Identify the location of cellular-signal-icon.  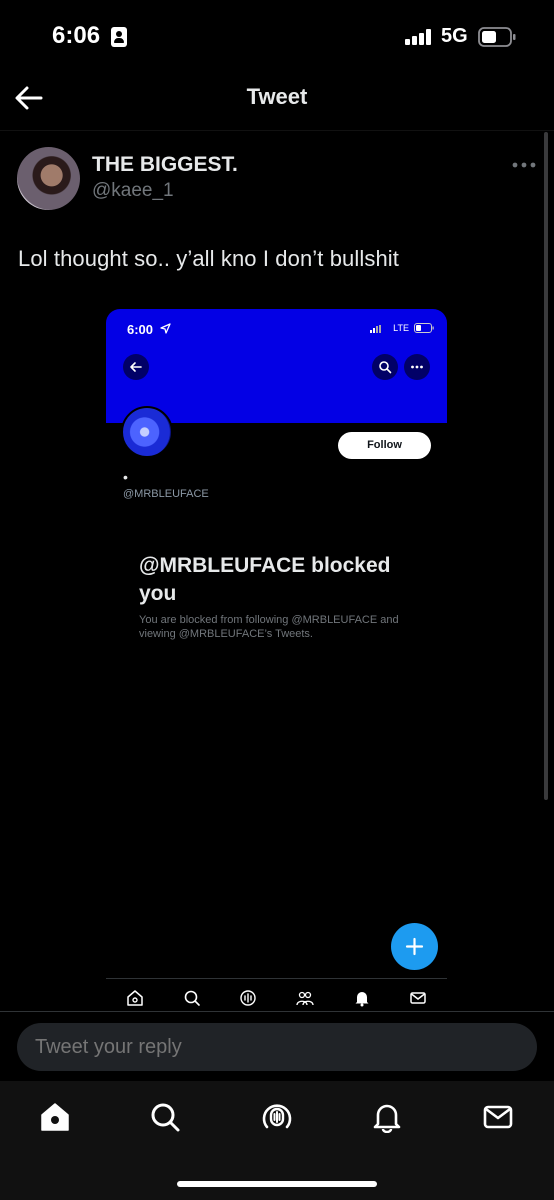
(419, 37).